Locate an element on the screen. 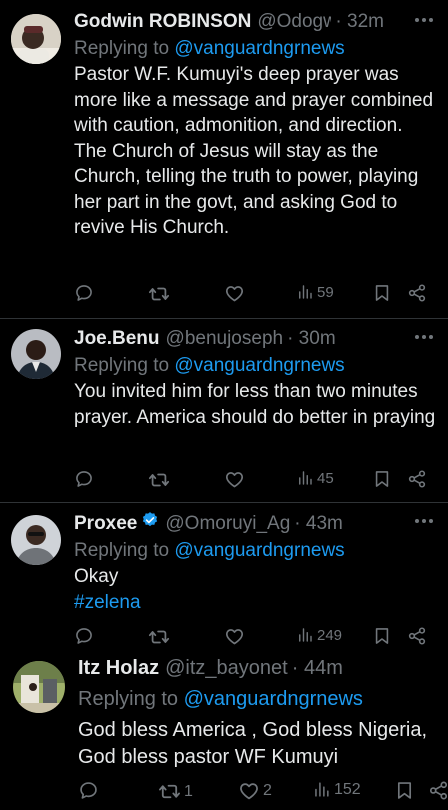 This screenshot has height=810, width=448. timestamp: · 30m is located at coordinates (311, 339).